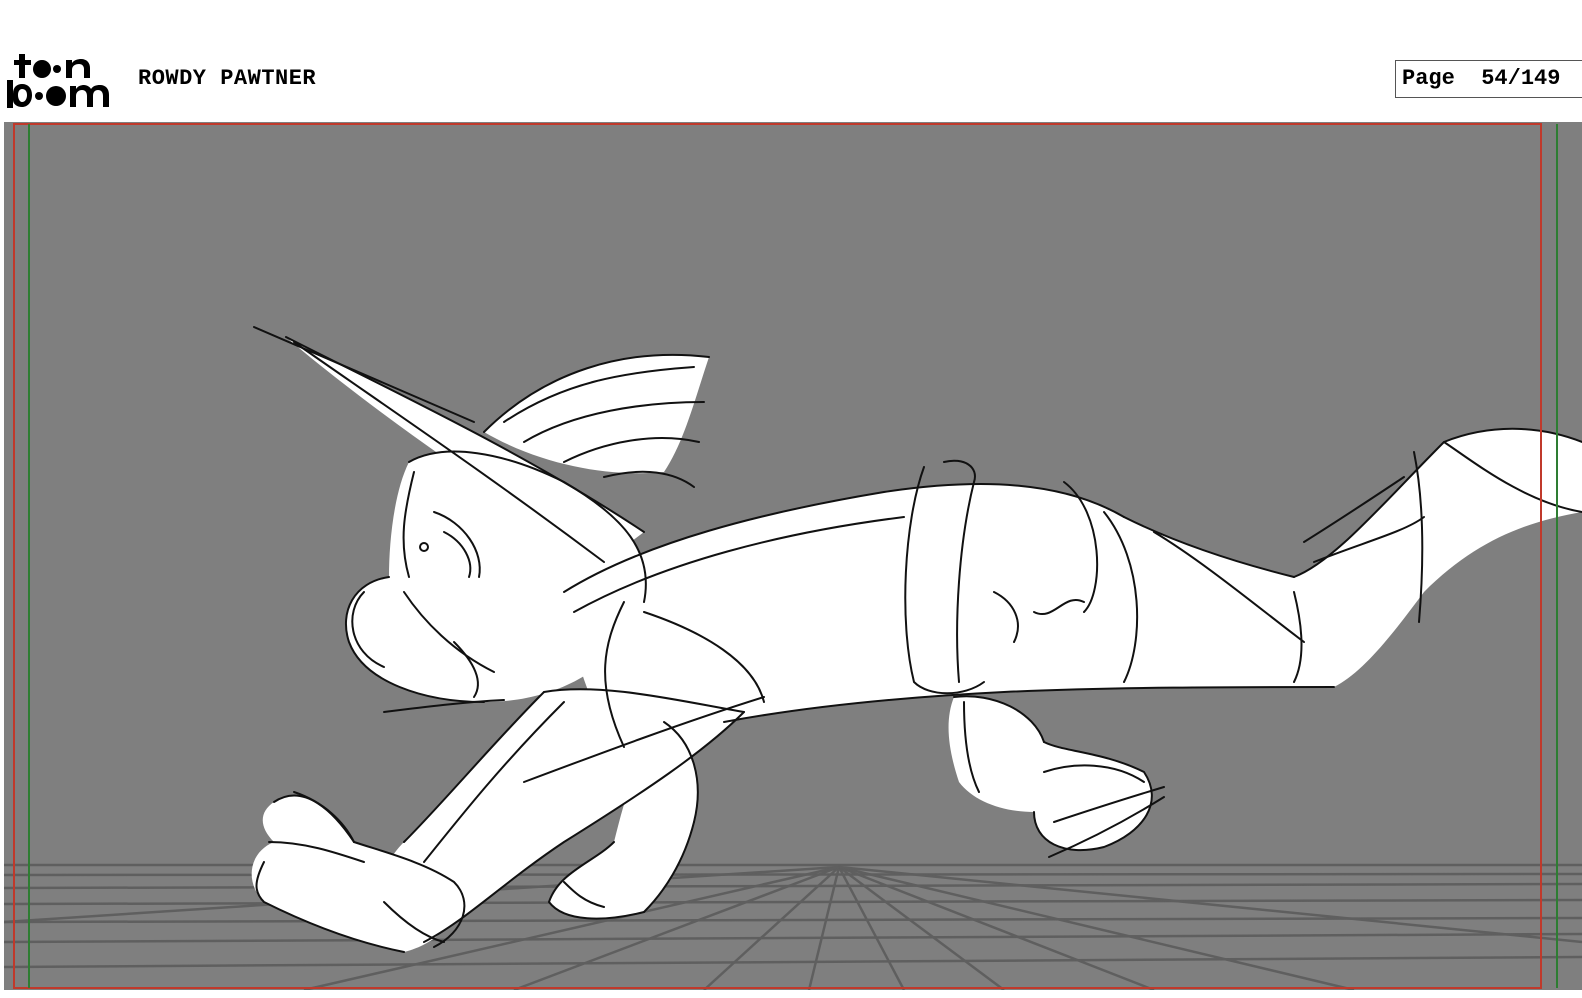  Describe the element at coordinates (62, 80) in the screenshot. I see `toon-boom-logo` at that location.